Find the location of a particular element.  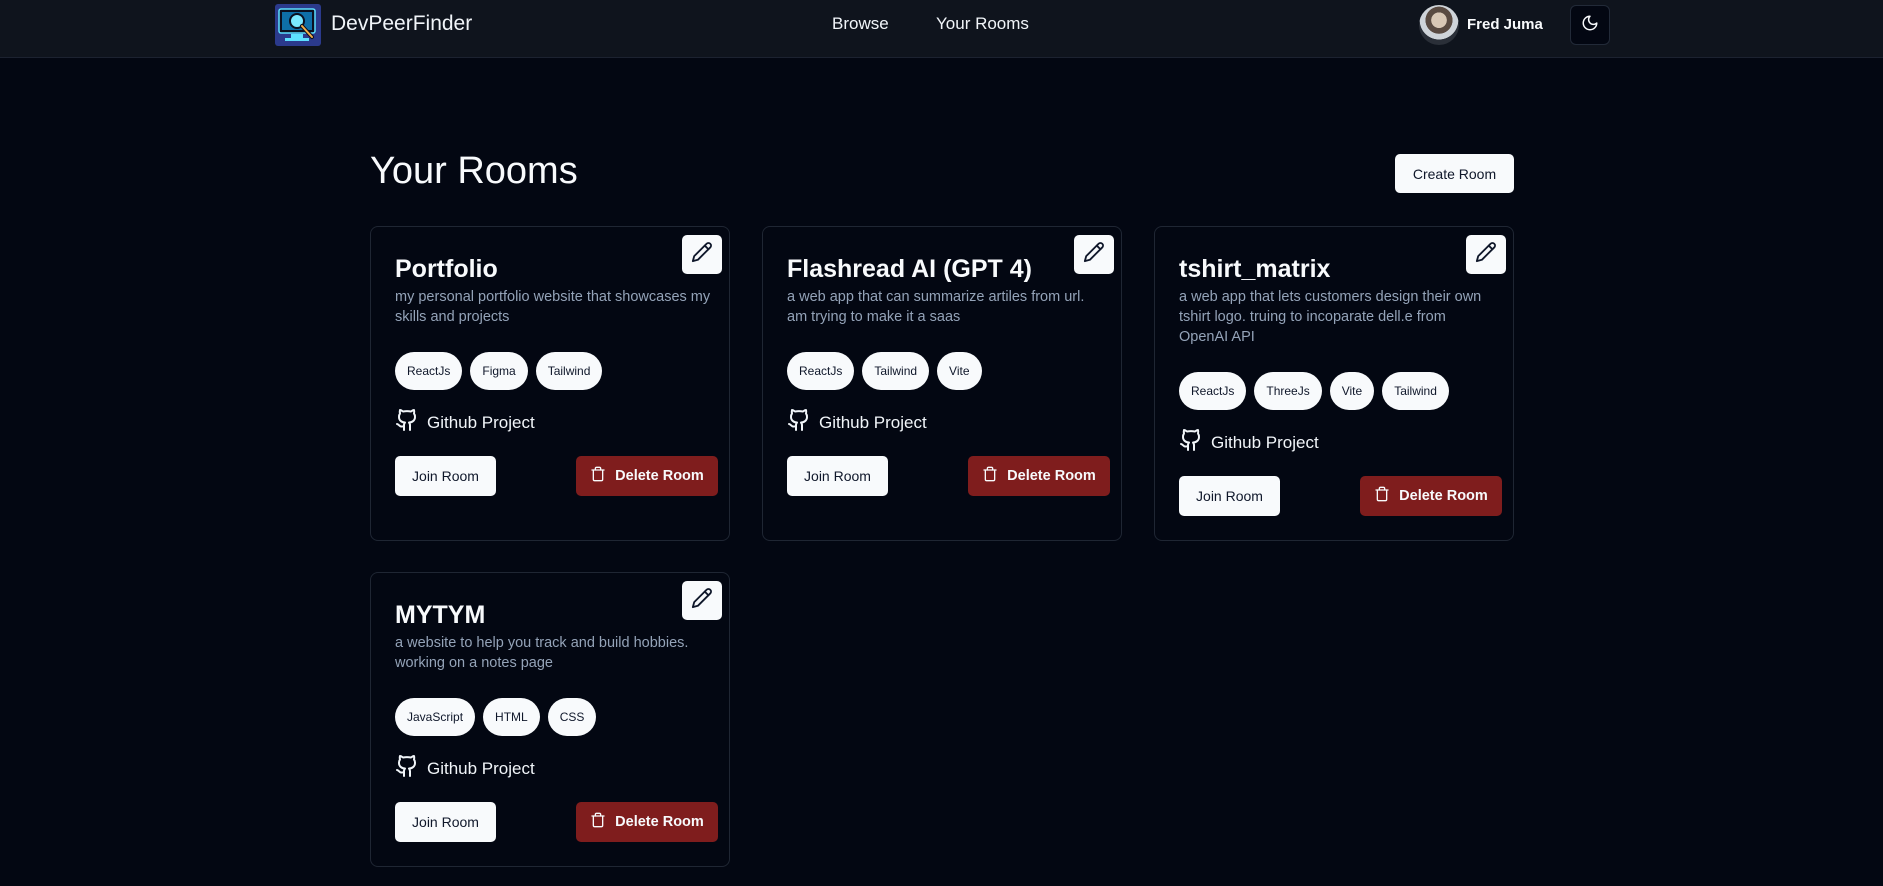

nav-browse: Browse is located at coordinates (860, 24).